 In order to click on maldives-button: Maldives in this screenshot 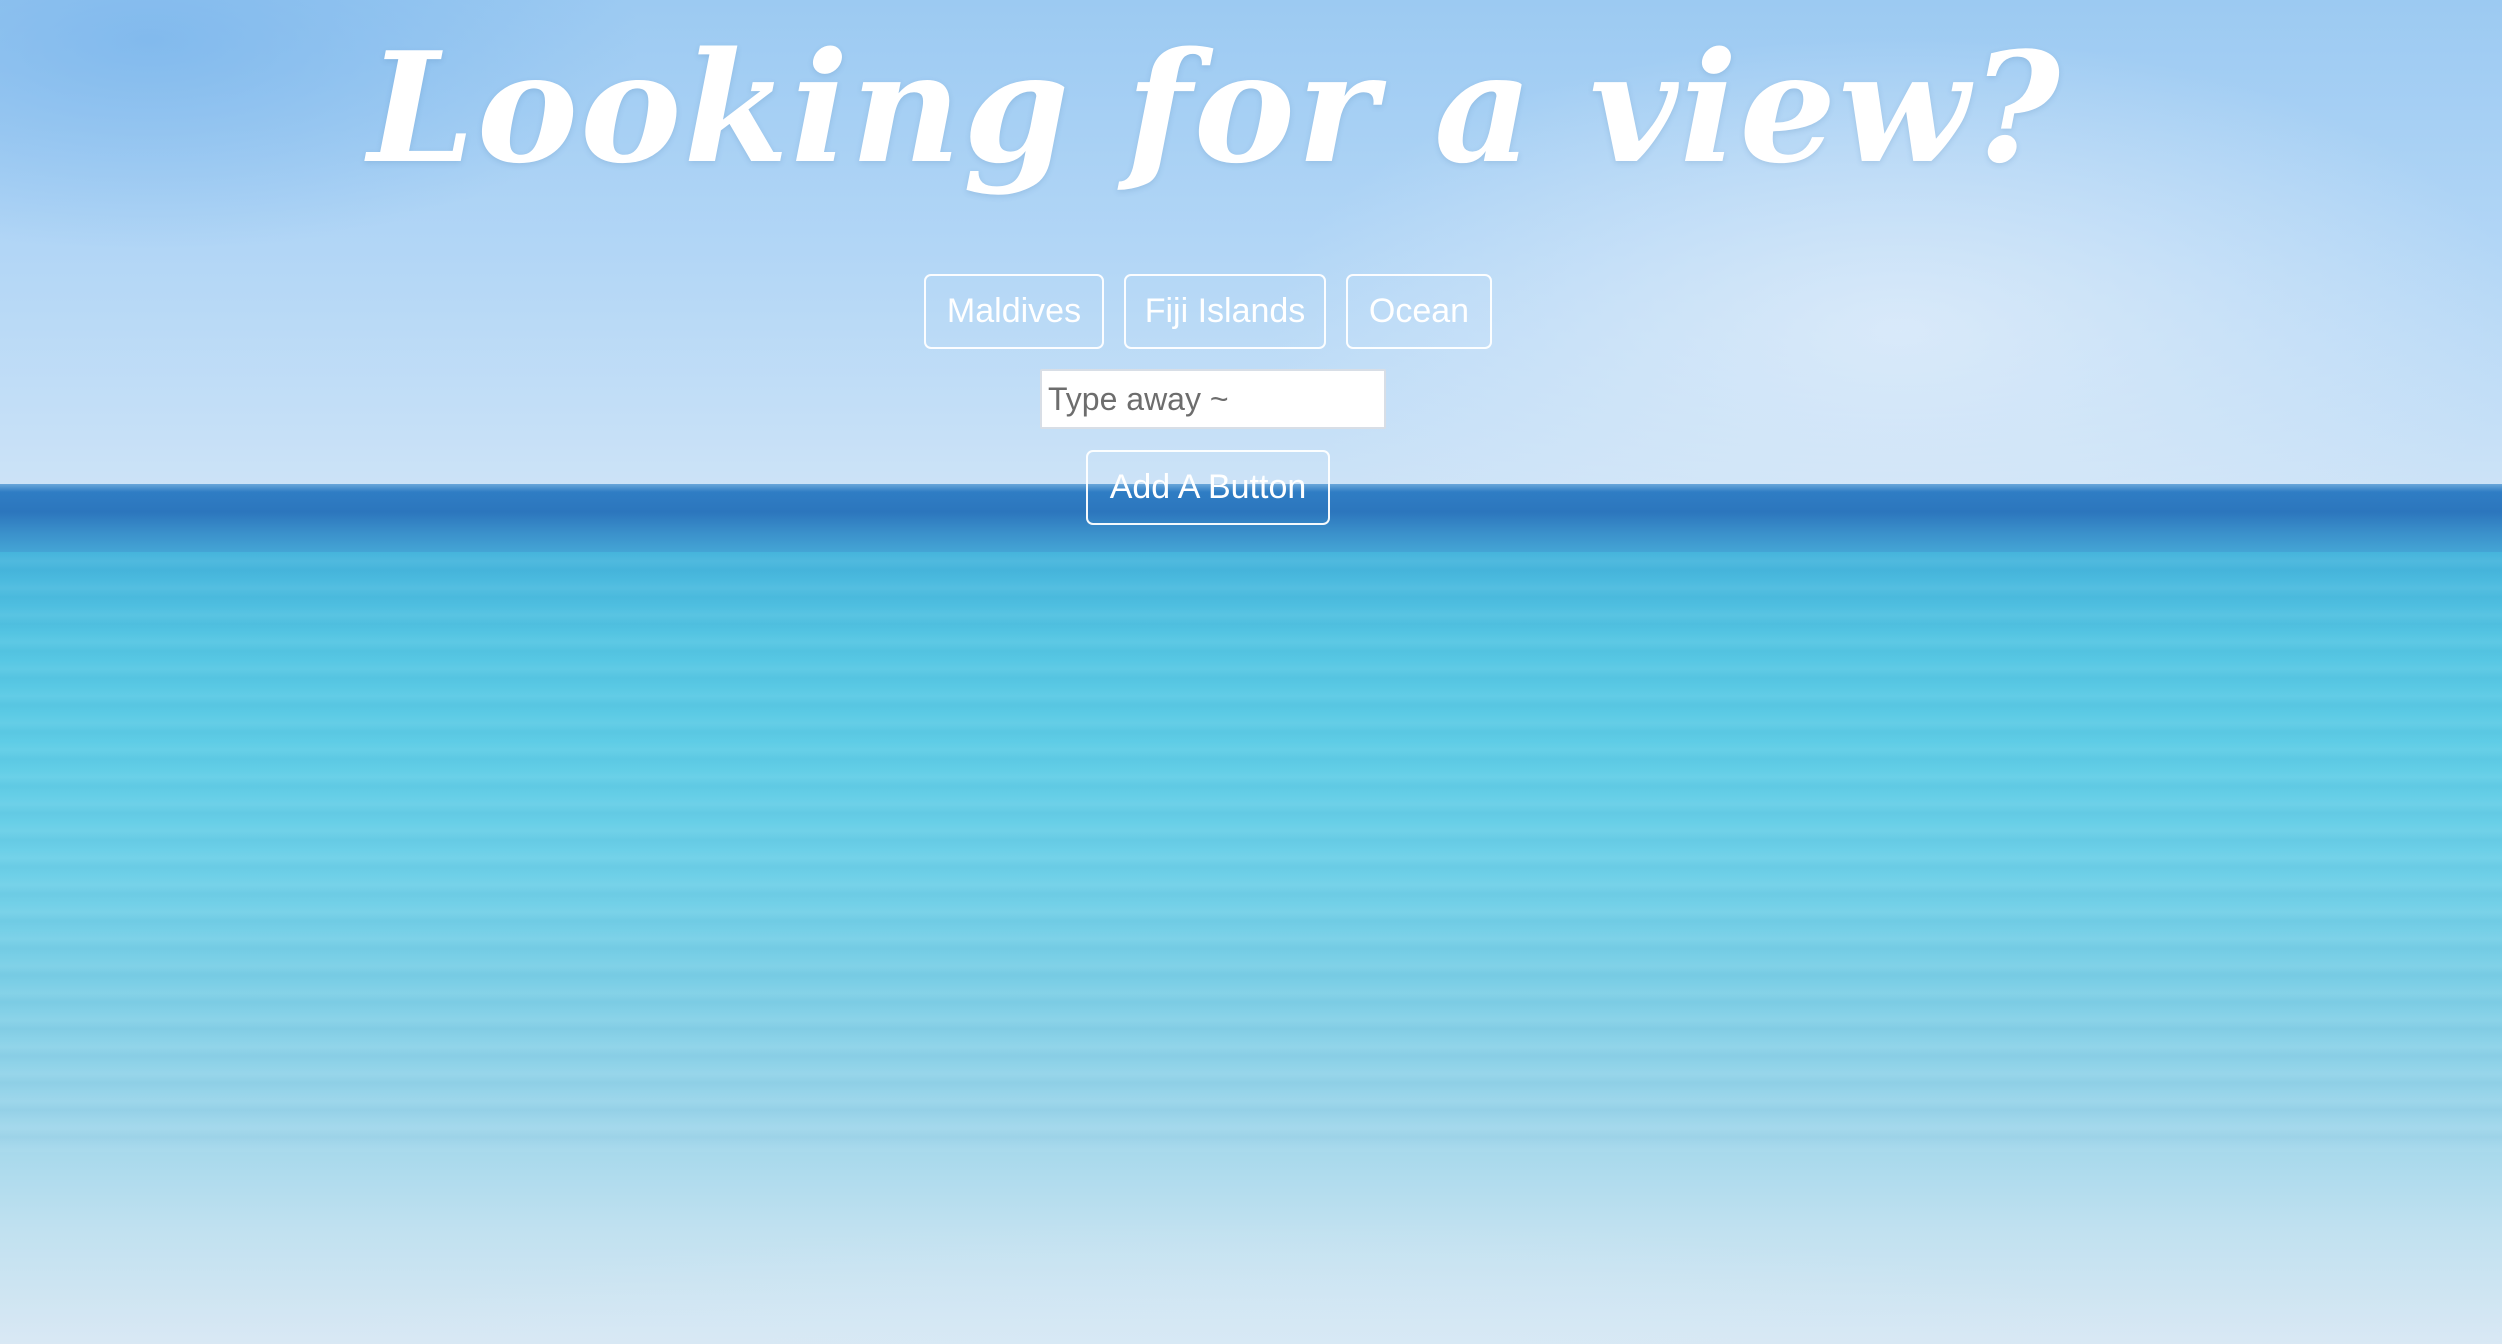, I will do `click(1014, 311)`.